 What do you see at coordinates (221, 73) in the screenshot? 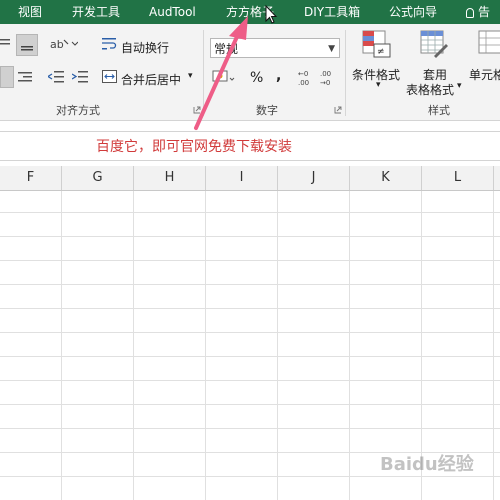
I see `annotation-arrow` at bounding box center [221, 73].